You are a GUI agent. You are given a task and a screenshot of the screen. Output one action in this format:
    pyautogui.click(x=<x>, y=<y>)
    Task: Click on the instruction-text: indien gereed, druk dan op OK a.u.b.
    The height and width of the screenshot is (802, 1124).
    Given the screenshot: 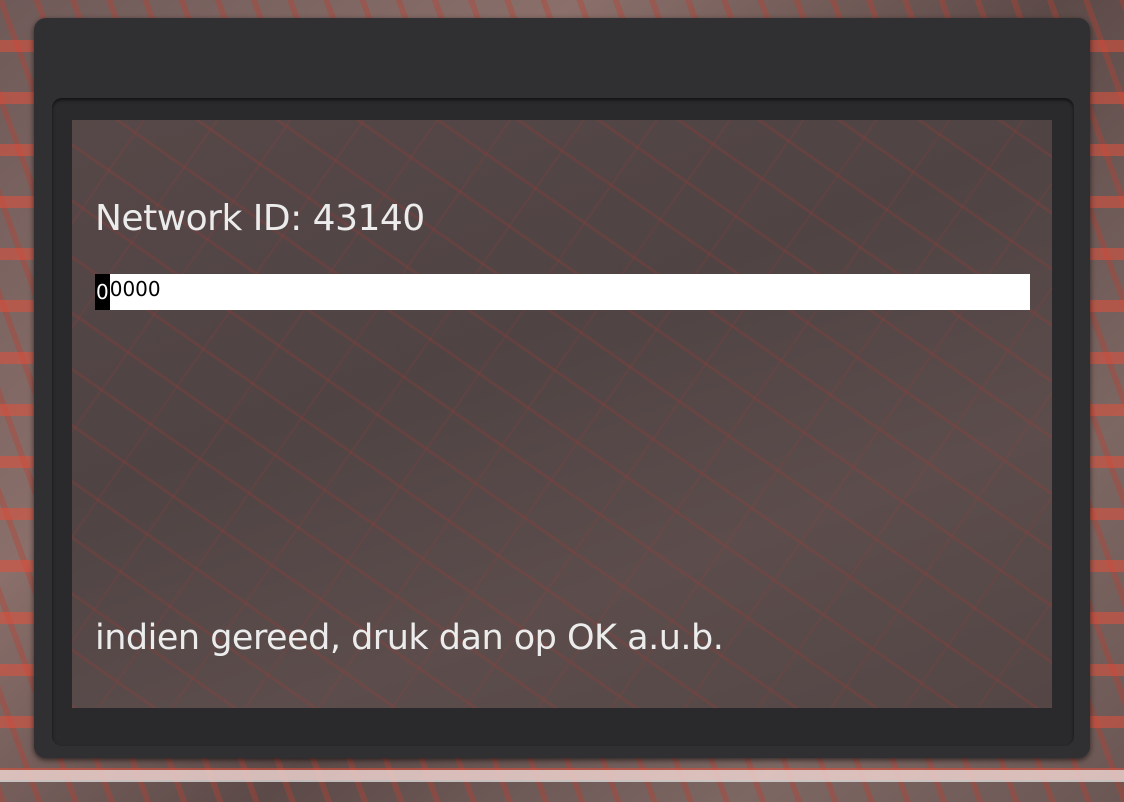 What is the action you would take?
    pyautogui.click(x=409, y=638)
    